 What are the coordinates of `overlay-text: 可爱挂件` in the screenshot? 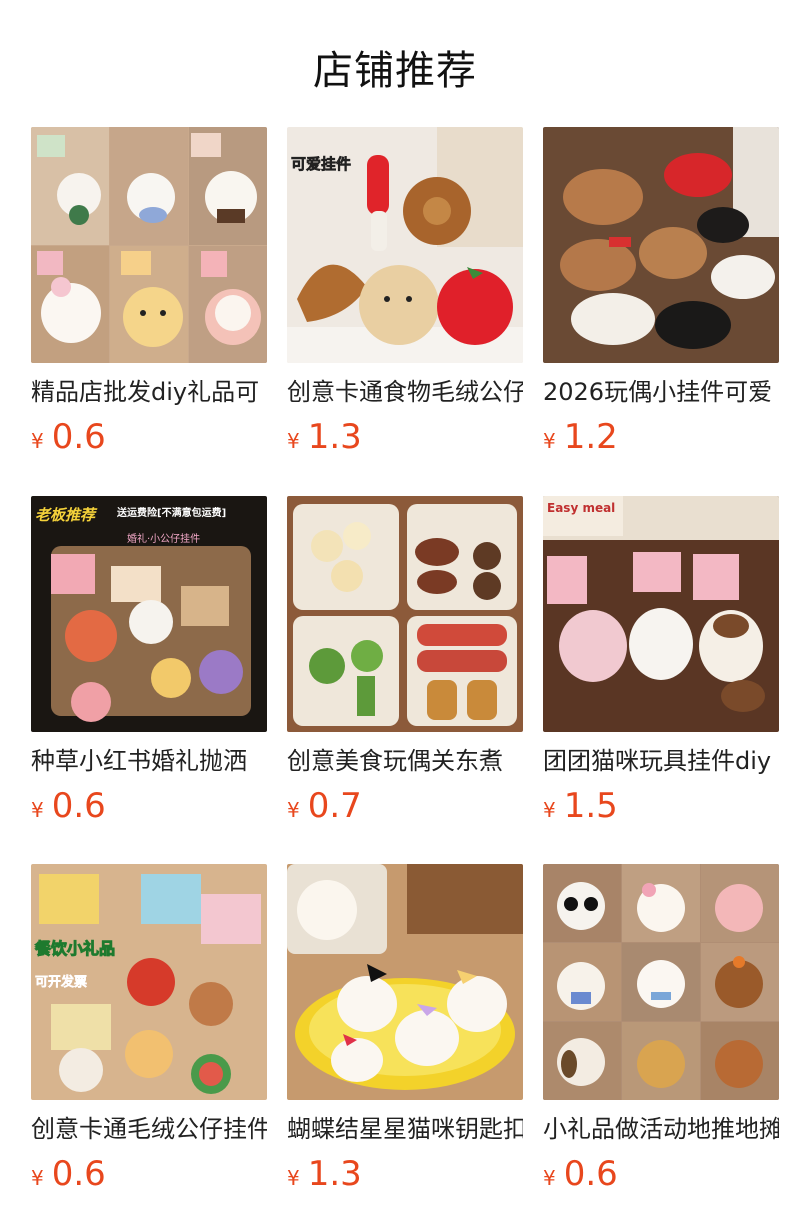 It's located at (321, 164).